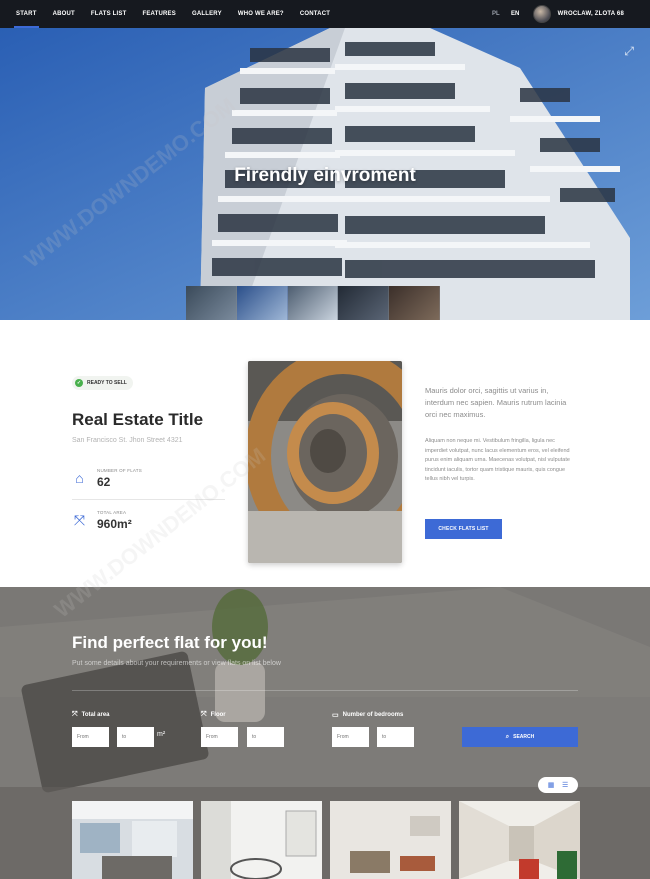 Image resolution: width=650 pixels, height=879 pixels. What do you see at coordinates (91, 714) in the screenshot?
I see `filter-label-total-area: ⤧ Total area` at bounding box center [91, 714].